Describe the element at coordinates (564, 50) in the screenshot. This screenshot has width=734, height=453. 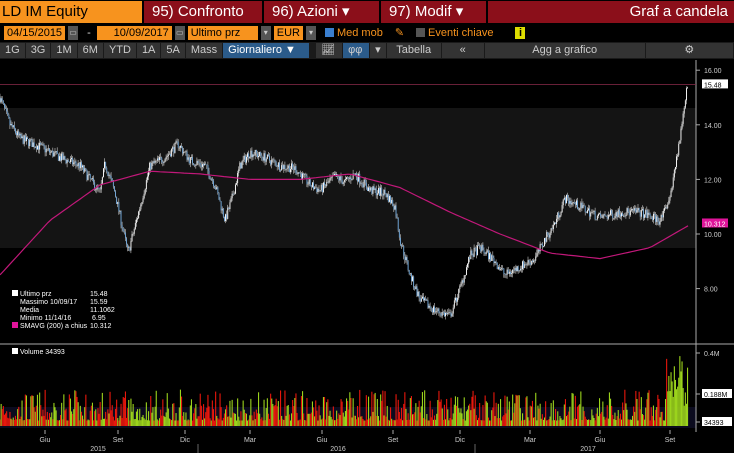
I see `add-to-chart-button: Agg a grafico` at that location.